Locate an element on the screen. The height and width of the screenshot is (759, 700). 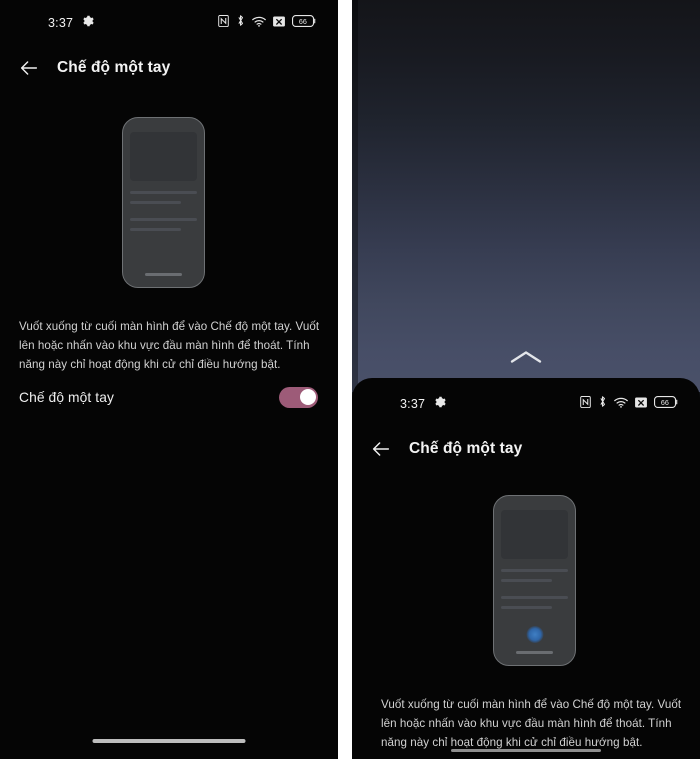
touch-dot-icon is located at coordinates (534, 635).